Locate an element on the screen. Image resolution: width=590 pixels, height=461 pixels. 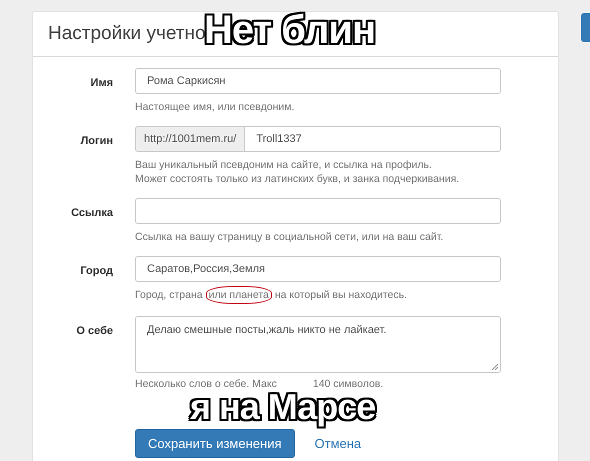
form-hint: Ссылка на вашу страницу в социальной сети, или на ваш сайт. is located at coordinates (289, 237).